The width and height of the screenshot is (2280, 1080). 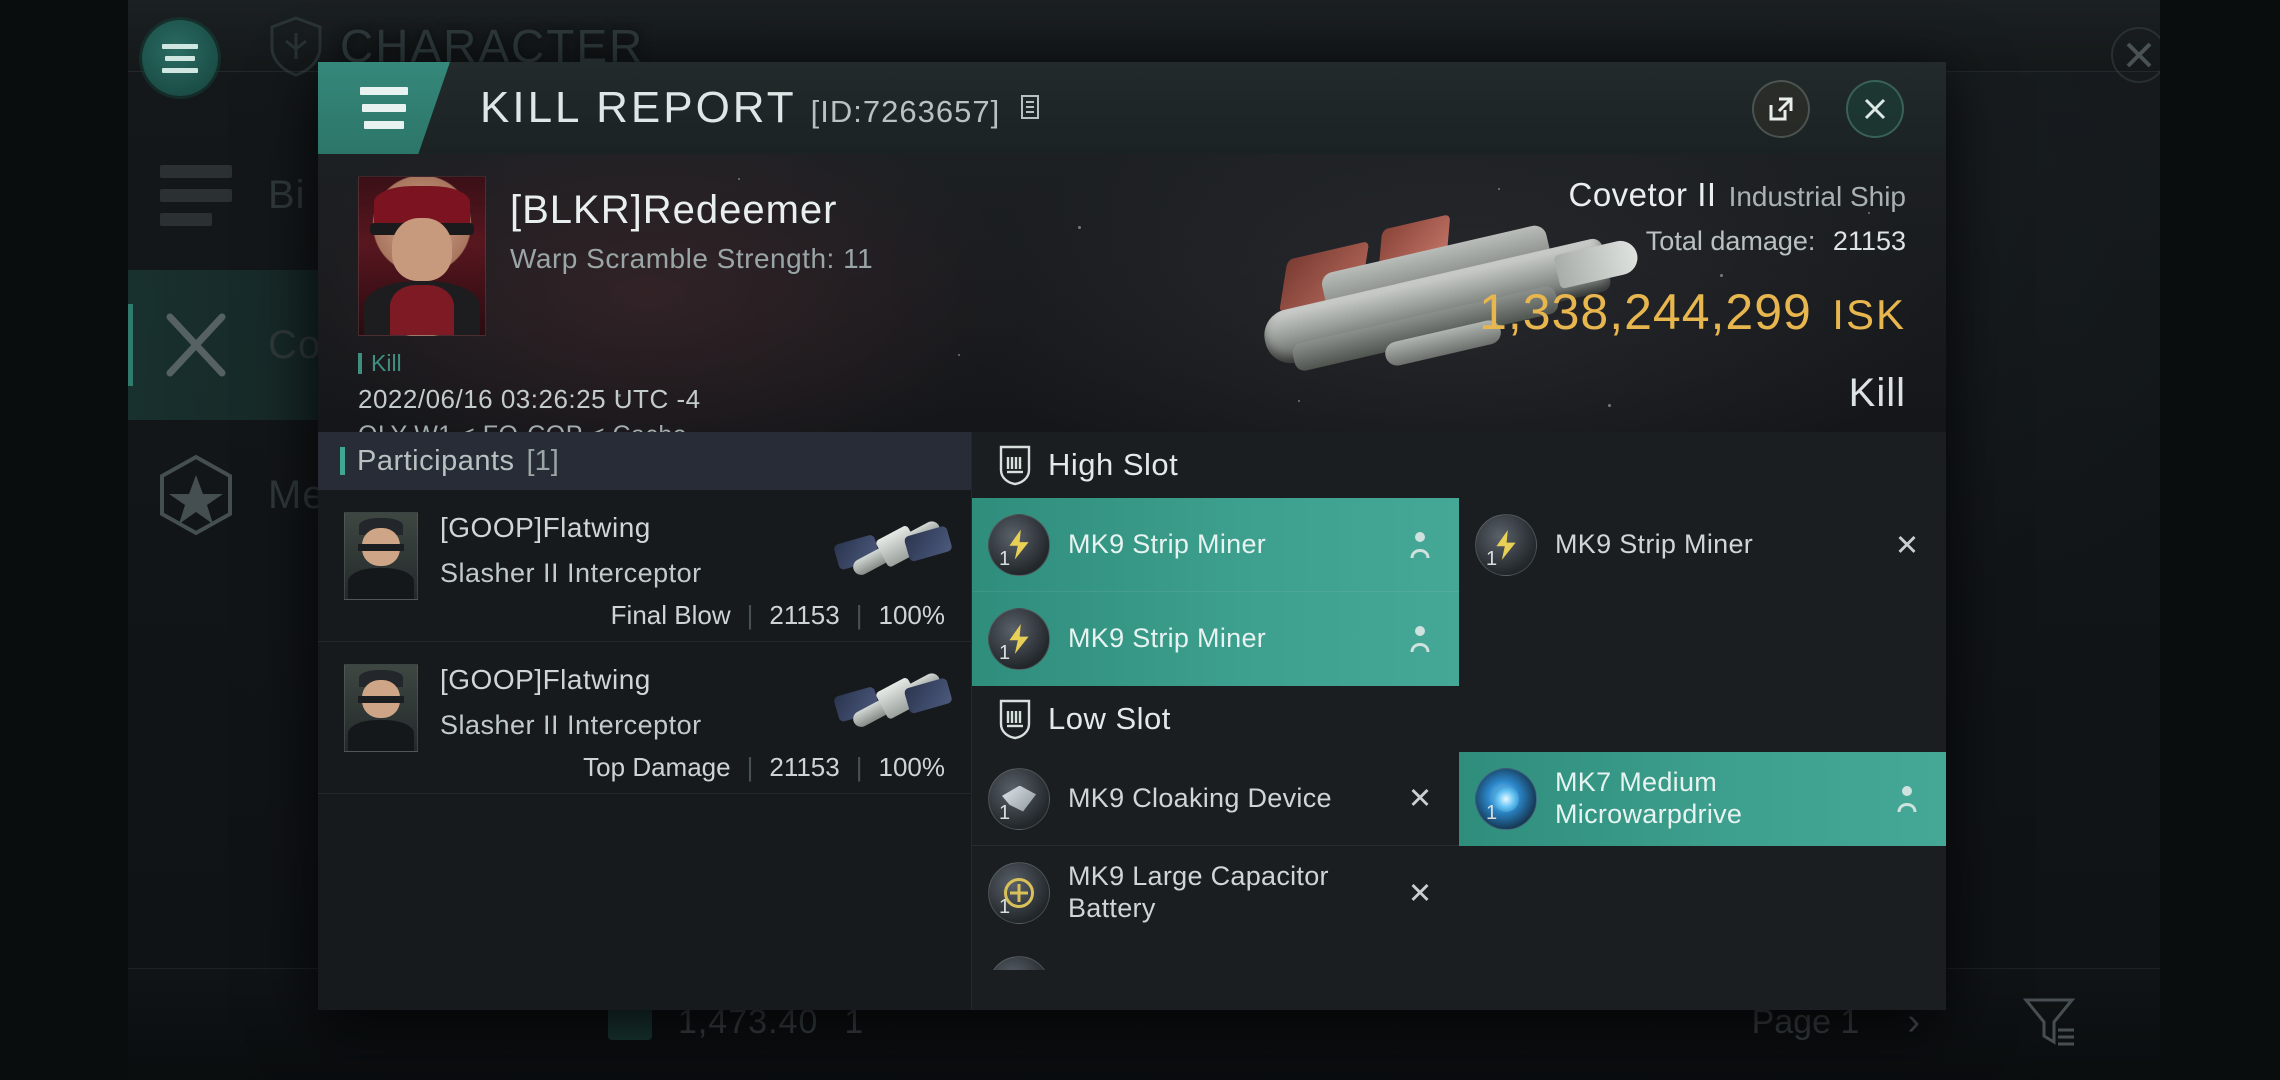 I want to click on total-damage-value: 21153, so click(x=1869, y=241).